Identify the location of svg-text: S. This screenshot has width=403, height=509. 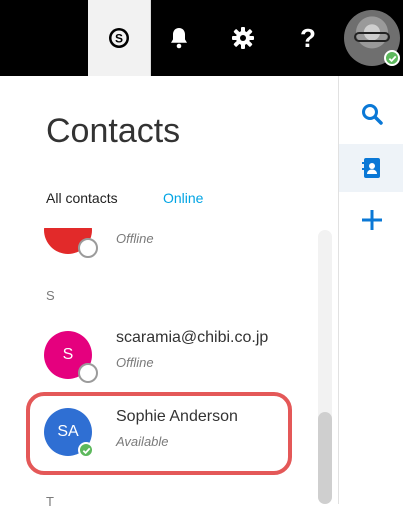
(119, 39).